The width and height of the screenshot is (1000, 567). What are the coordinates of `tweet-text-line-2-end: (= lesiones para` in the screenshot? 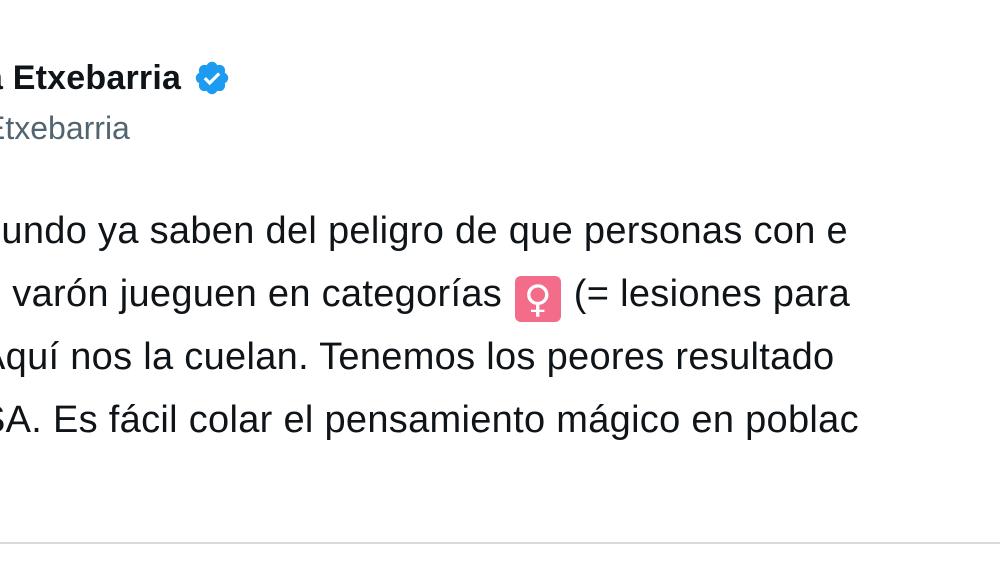 It's located at (706, 294).